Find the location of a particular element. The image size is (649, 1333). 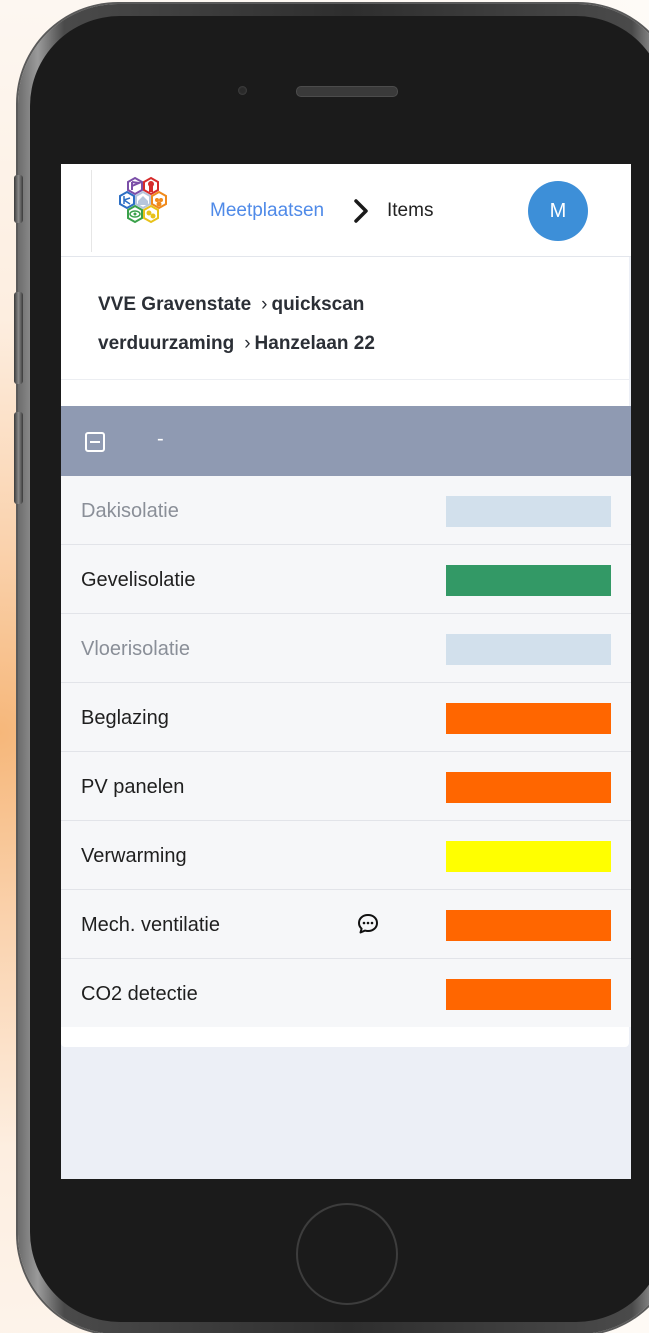

phone-volume-up-button is located at coordinates (18, 338).